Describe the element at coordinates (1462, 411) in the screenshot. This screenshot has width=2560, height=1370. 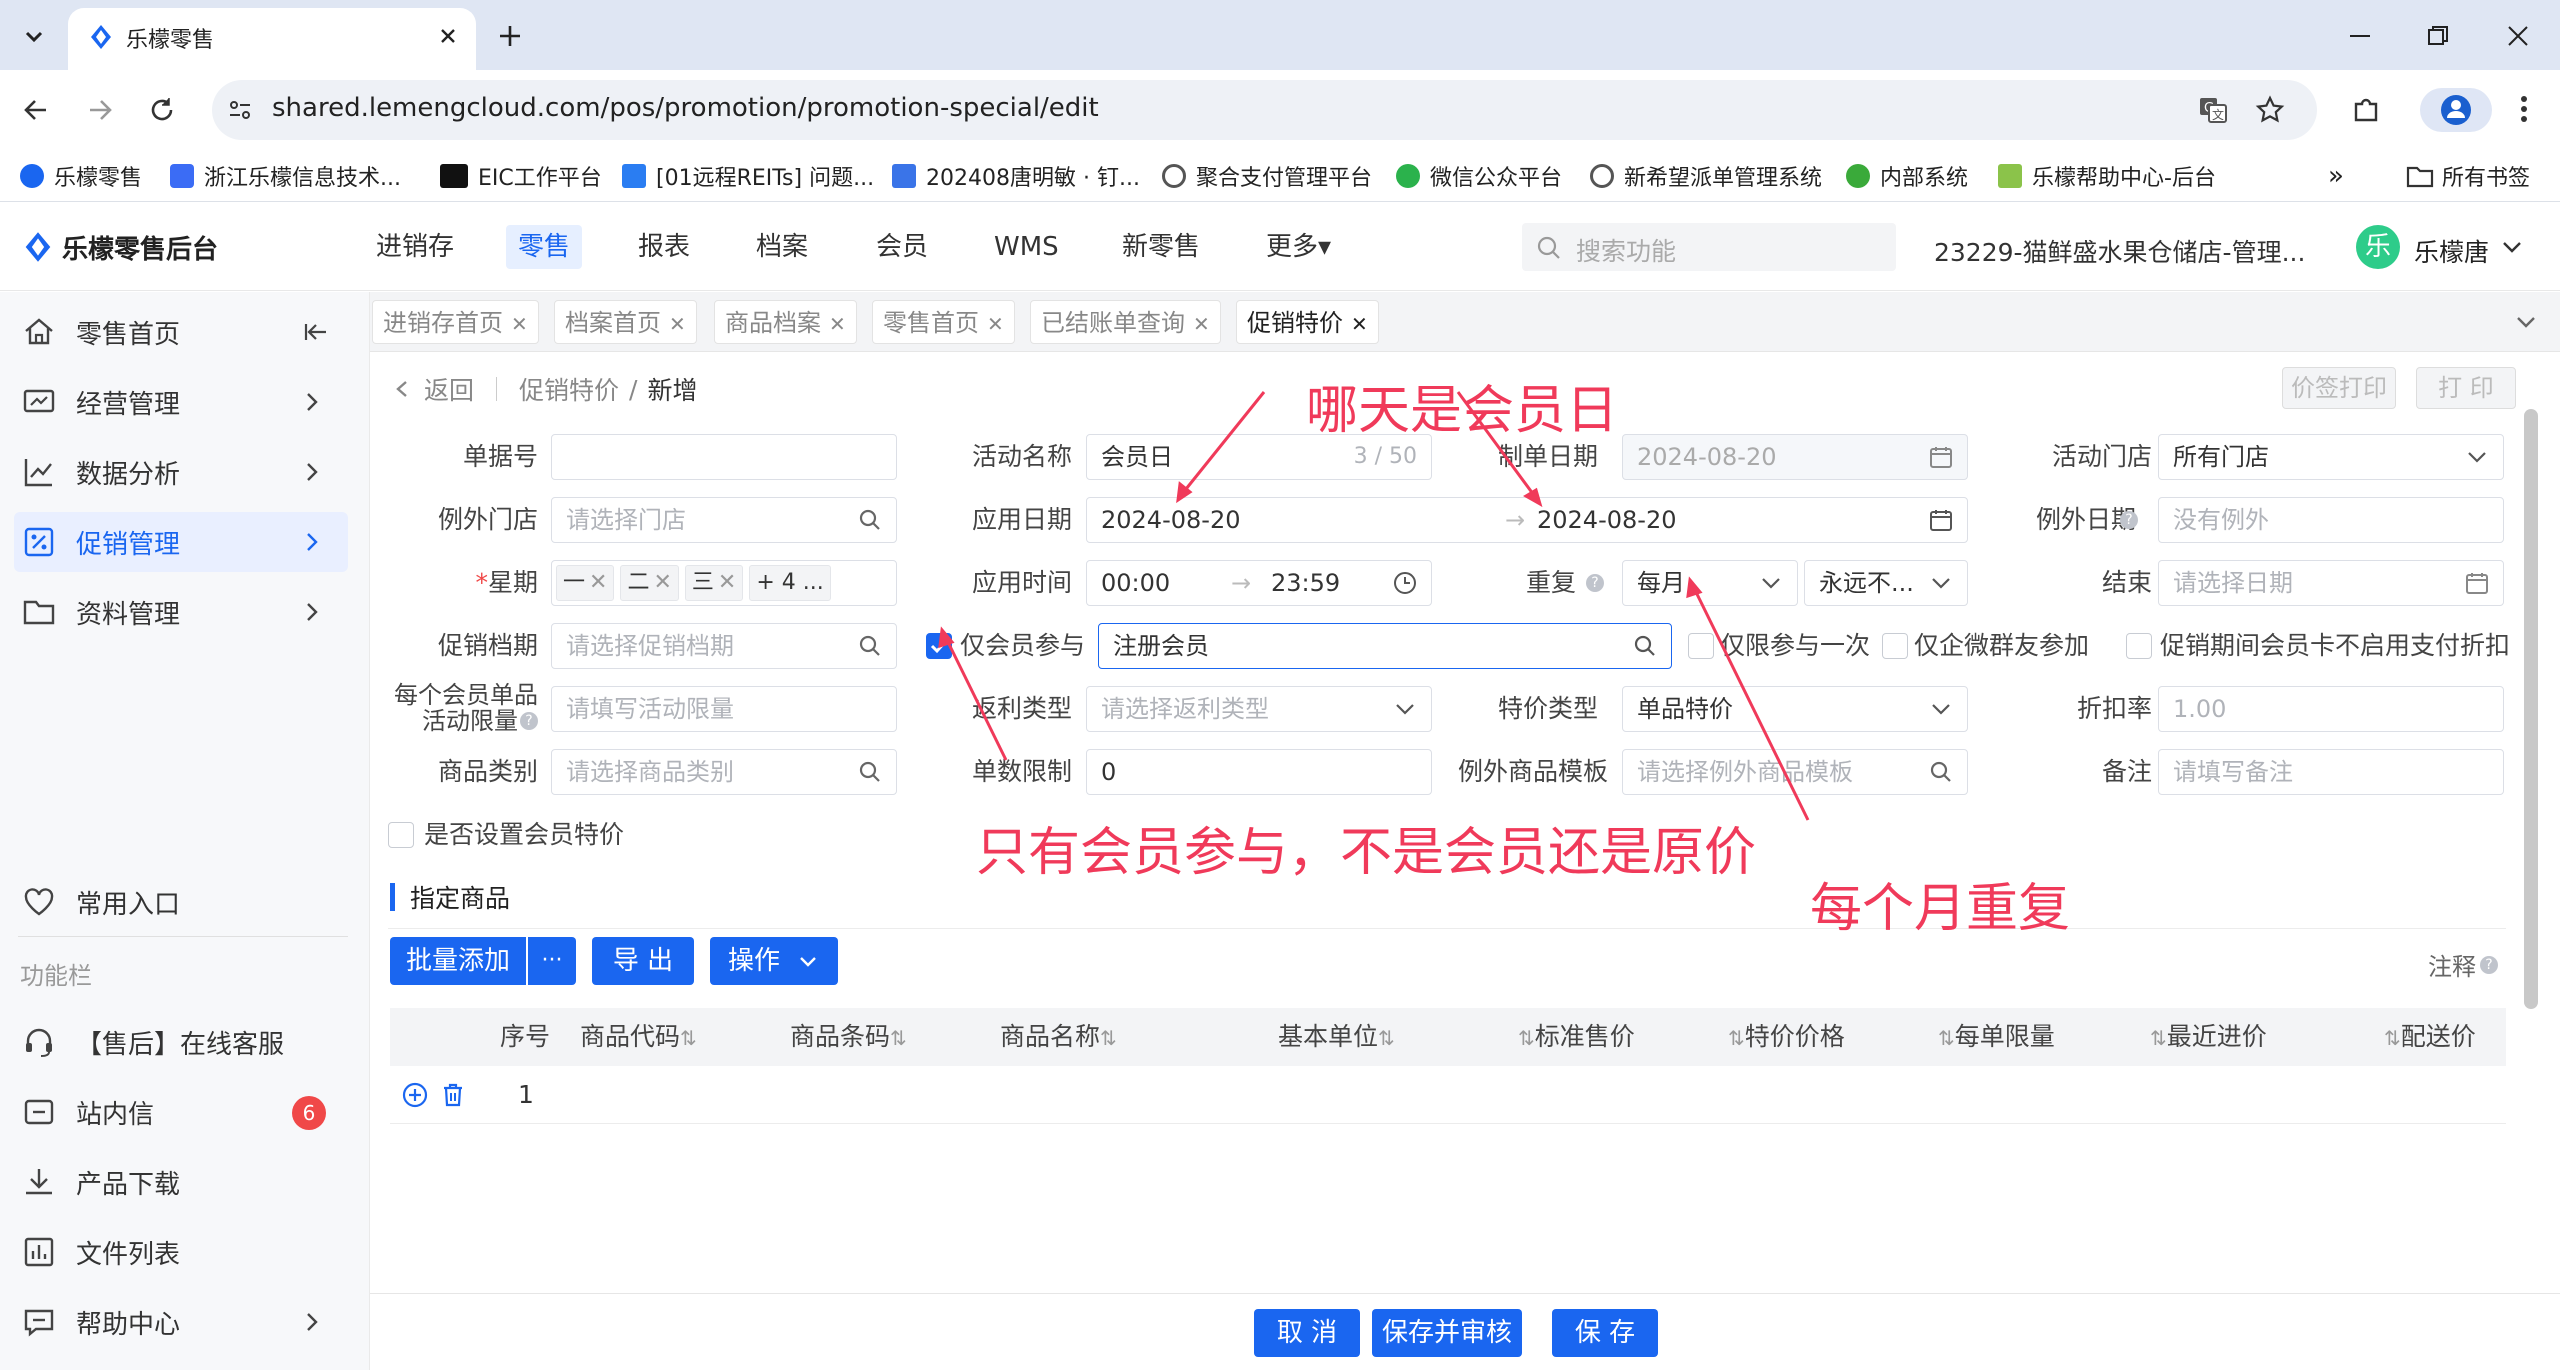
I see `annotation-member-day: 哪天是会员日` at that location.